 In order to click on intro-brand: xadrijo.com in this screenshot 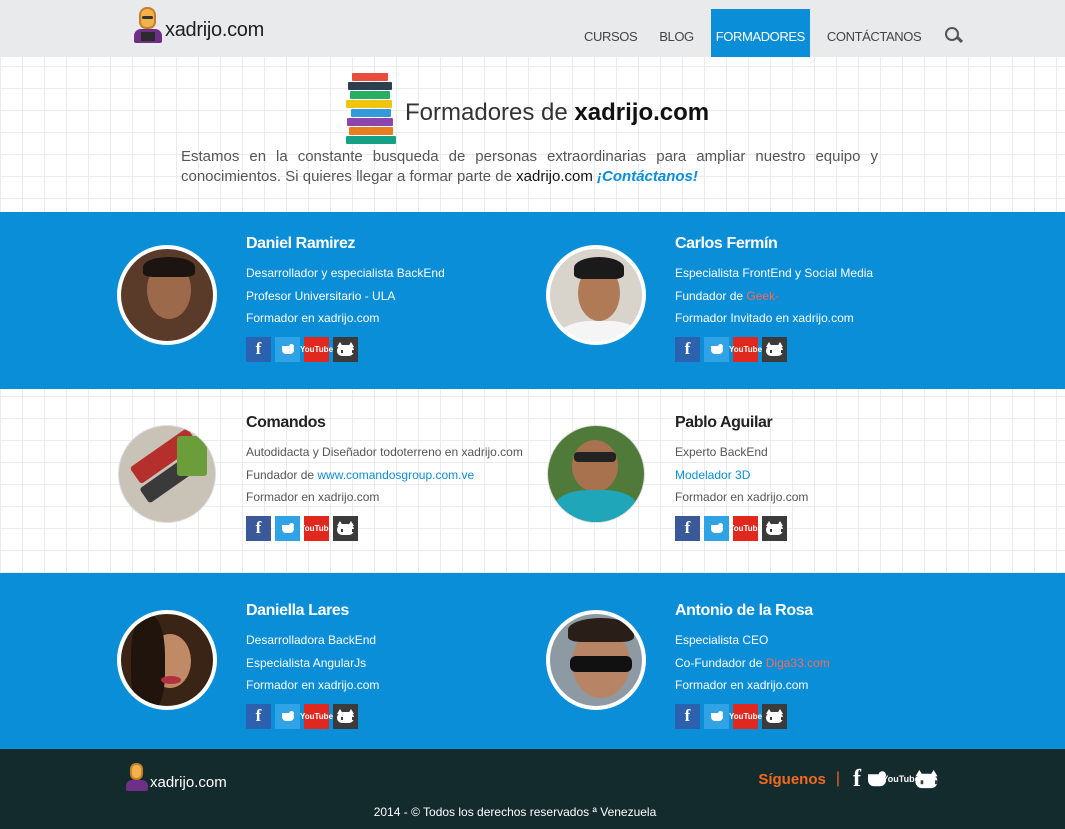, I will do `click(554, 176)`.